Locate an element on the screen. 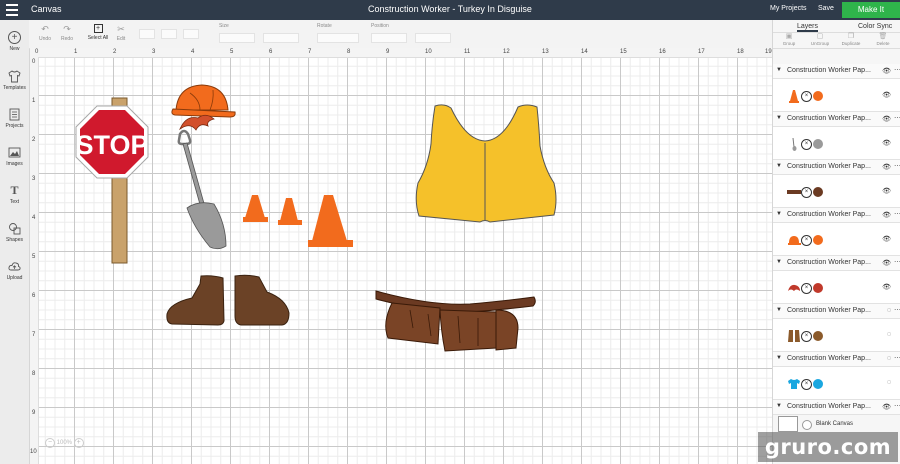 This screenshot has width=900, height=464. tool-belt-image is located at coordinates (455, 321).